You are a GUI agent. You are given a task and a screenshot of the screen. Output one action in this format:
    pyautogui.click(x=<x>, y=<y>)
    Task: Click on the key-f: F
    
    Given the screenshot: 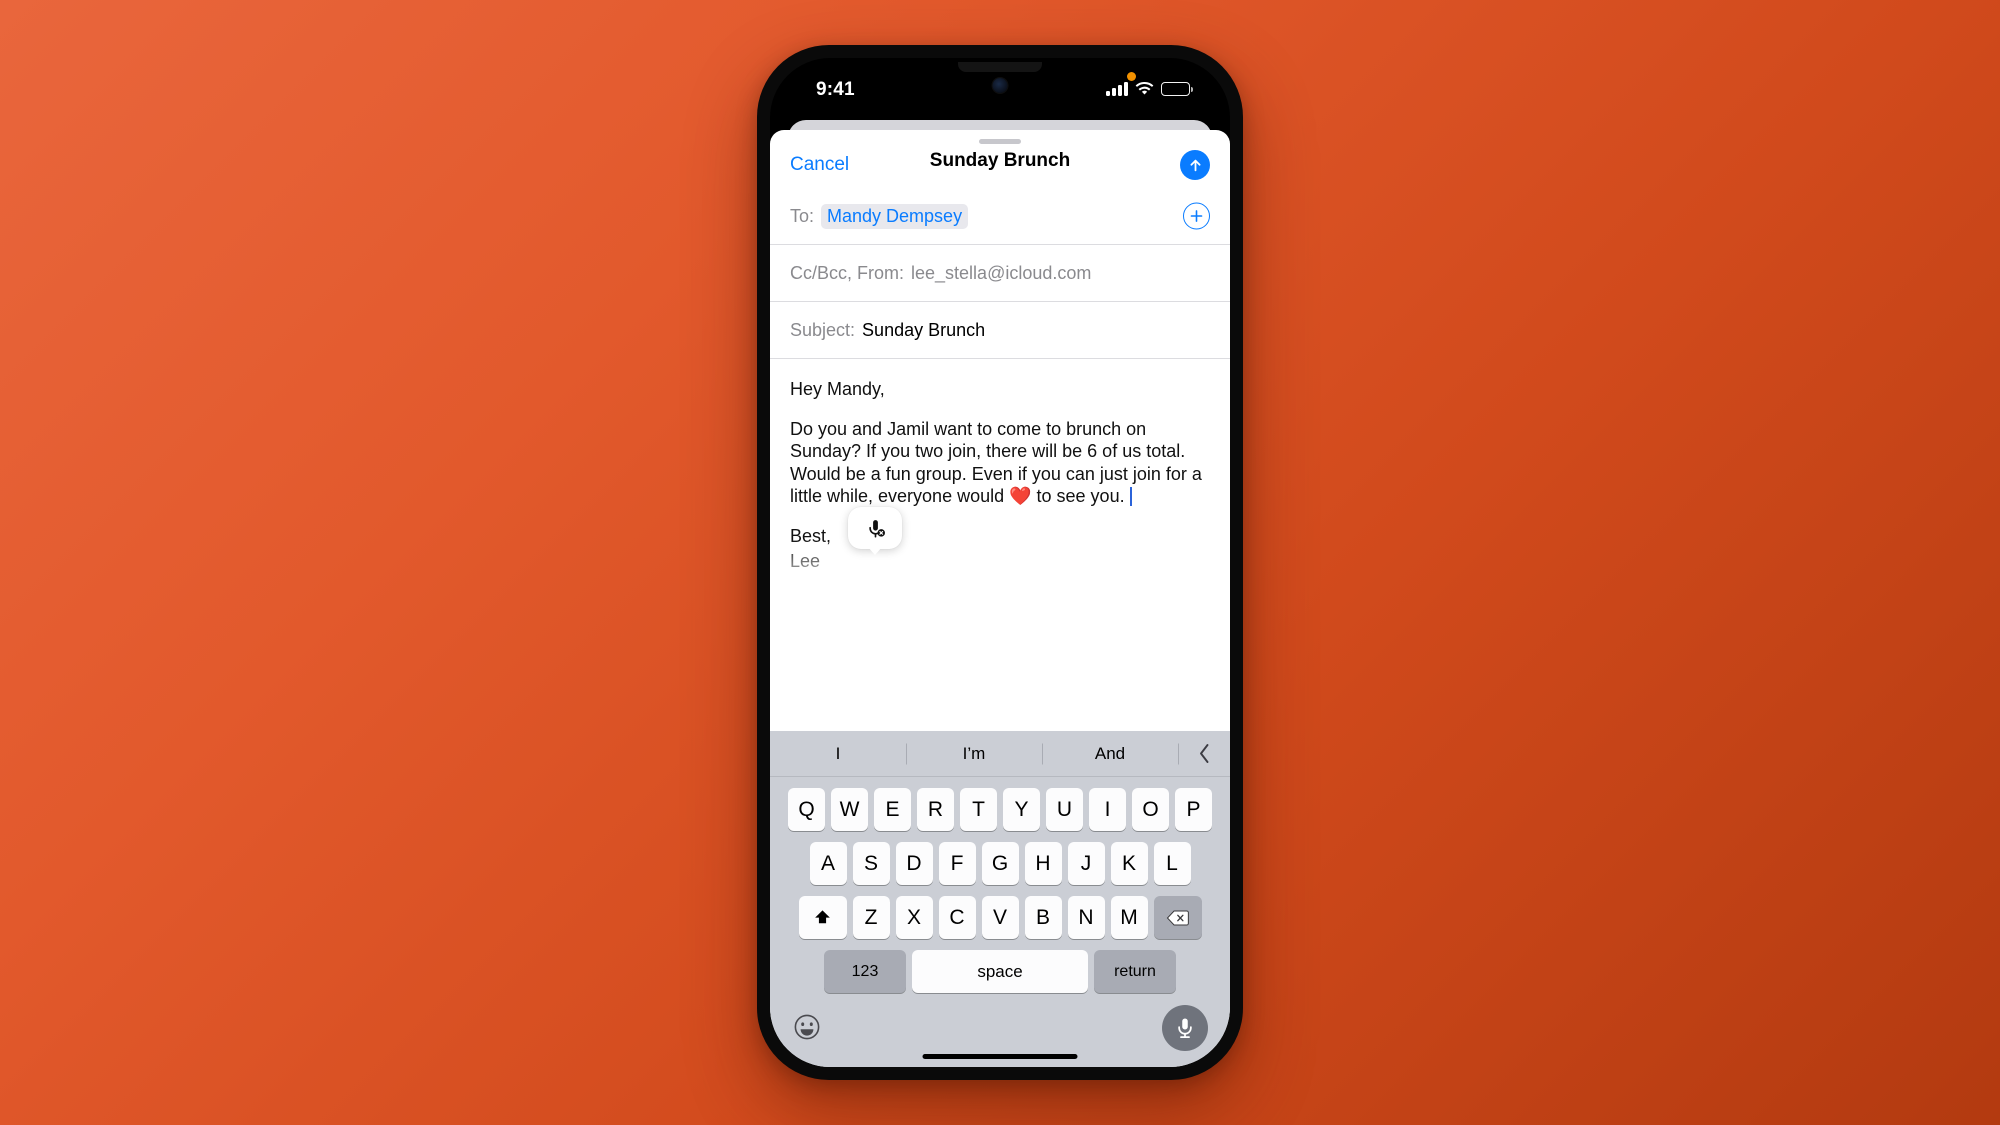 What is the action you would take?
    pyautogui.click(x=957, y=863)
    